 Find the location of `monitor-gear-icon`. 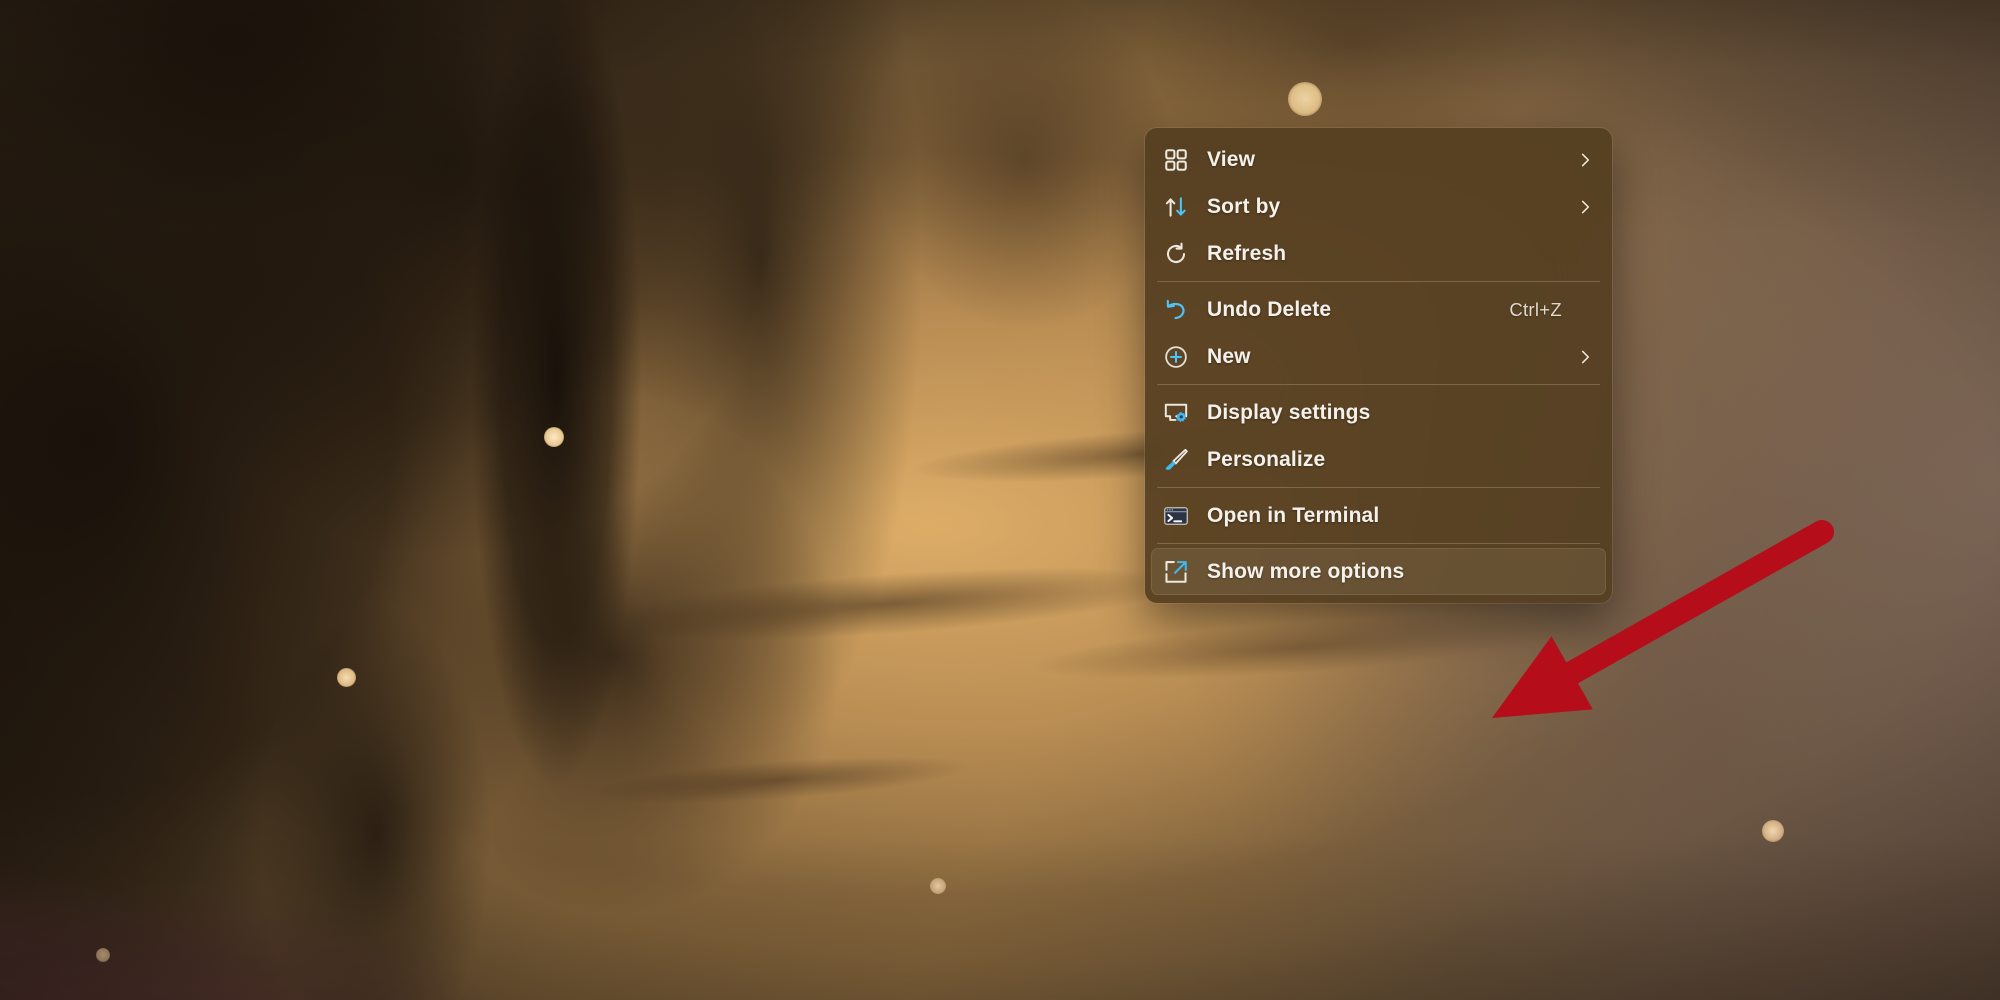

monitor-gear-icon is located at coordinates (1176, 413).